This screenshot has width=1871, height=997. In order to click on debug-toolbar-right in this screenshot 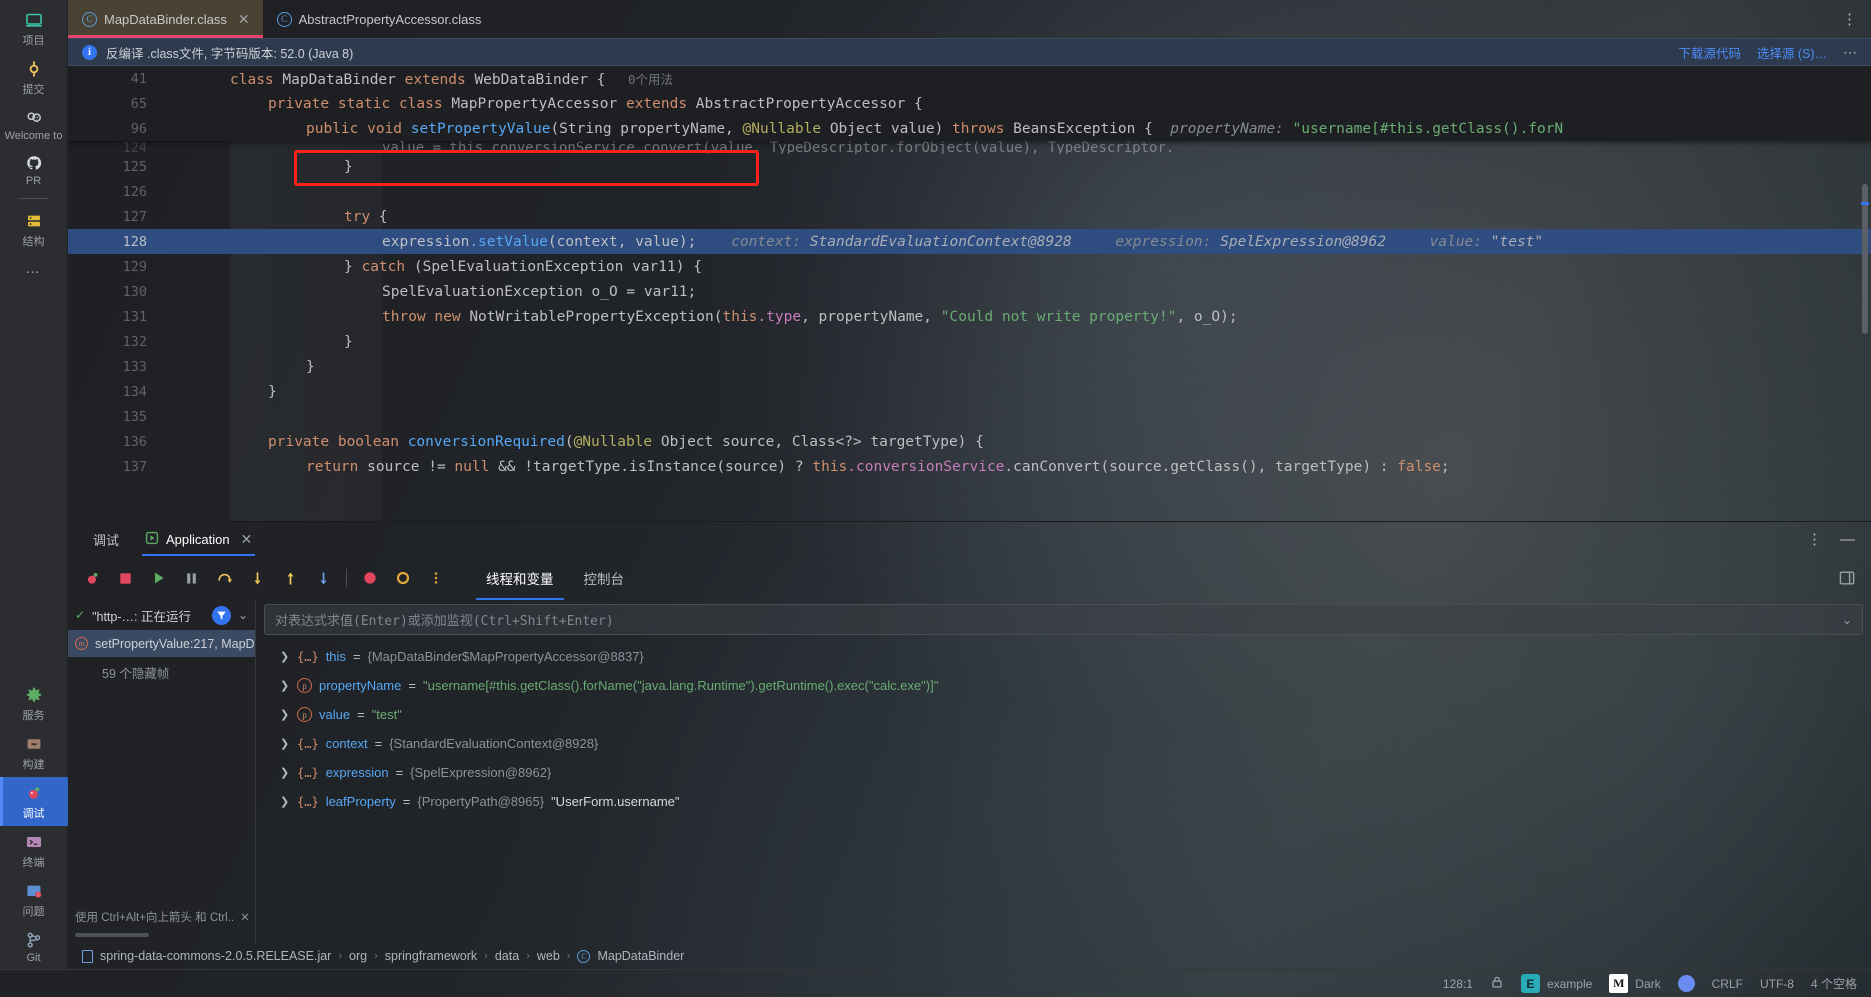, I will do `click(1855, 578)`.